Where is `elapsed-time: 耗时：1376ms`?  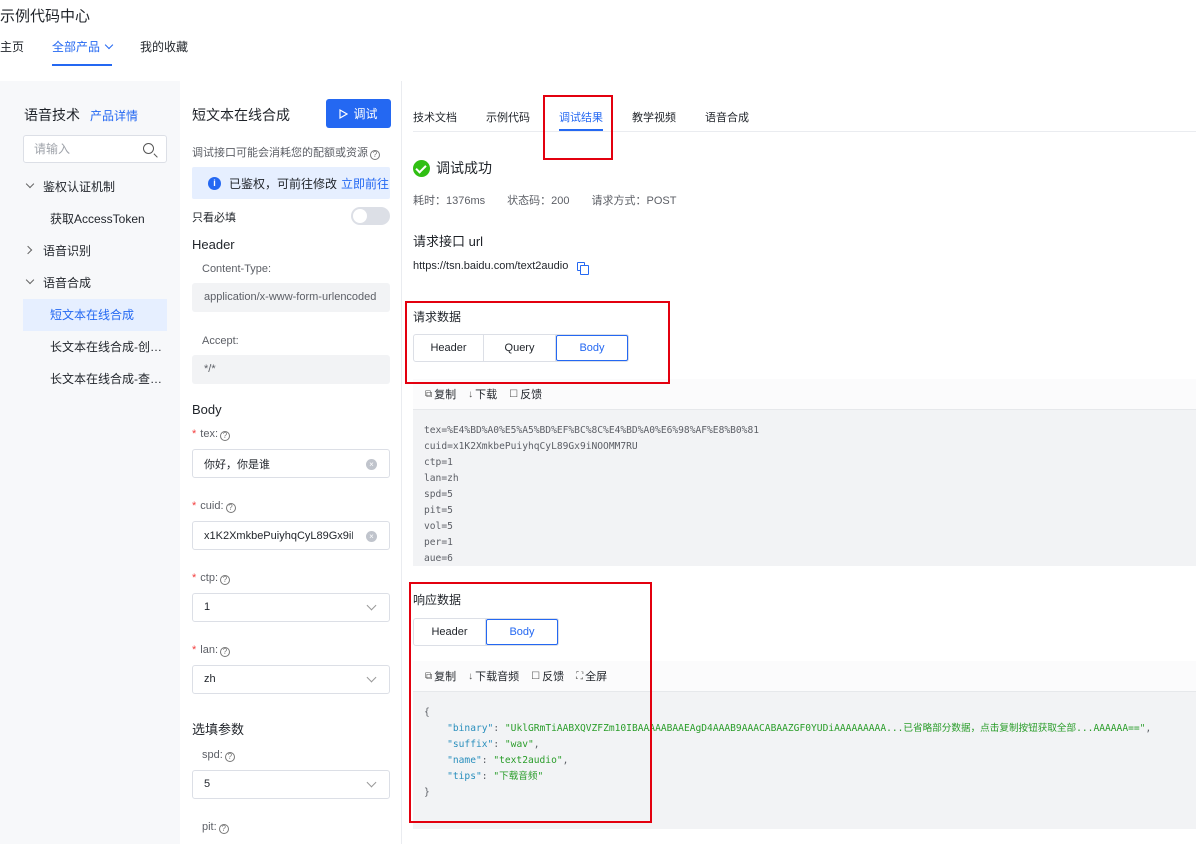
elapsed-time: 耗时：1376ms is located at coordinates (449, 201).